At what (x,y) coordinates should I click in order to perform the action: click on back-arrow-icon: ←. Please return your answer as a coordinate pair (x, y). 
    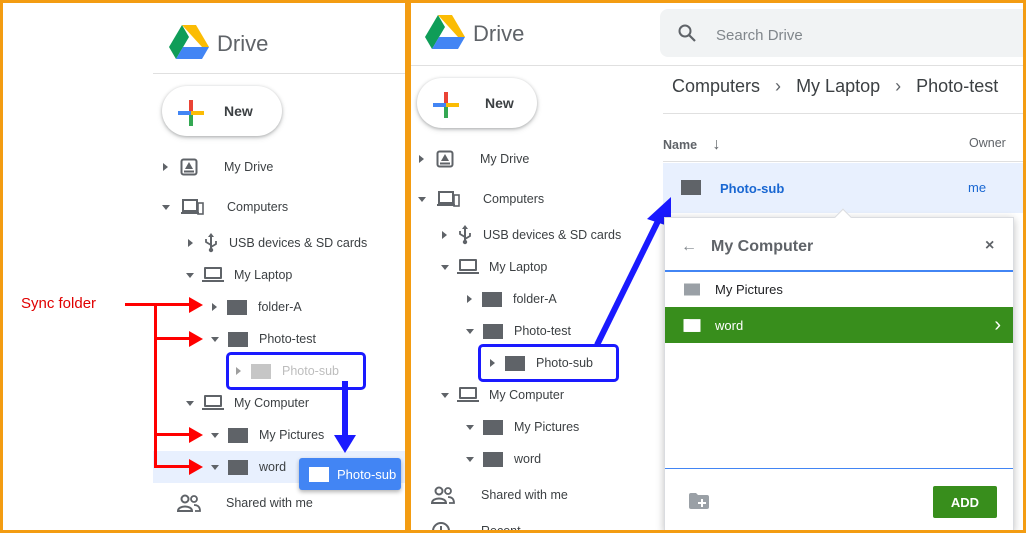
    Looking at the image, I should click on (689, 247).